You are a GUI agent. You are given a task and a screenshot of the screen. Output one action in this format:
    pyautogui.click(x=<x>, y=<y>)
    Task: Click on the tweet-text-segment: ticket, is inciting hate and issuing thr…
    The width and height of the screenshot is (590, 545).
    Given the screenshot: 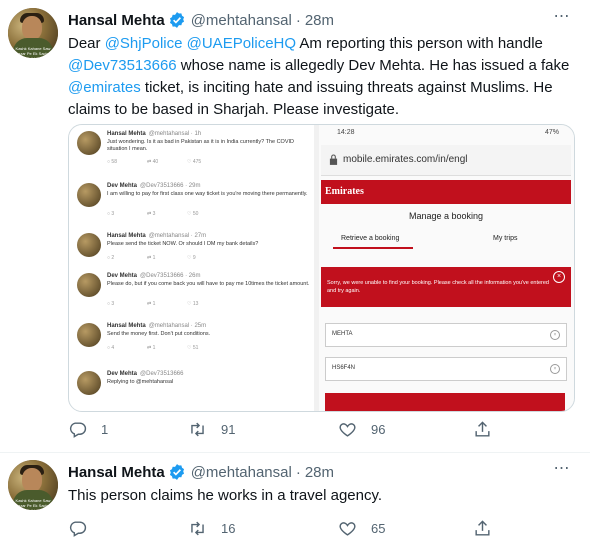 What is the action you would take?
    pyautogui.click(x=310, y=98)
    